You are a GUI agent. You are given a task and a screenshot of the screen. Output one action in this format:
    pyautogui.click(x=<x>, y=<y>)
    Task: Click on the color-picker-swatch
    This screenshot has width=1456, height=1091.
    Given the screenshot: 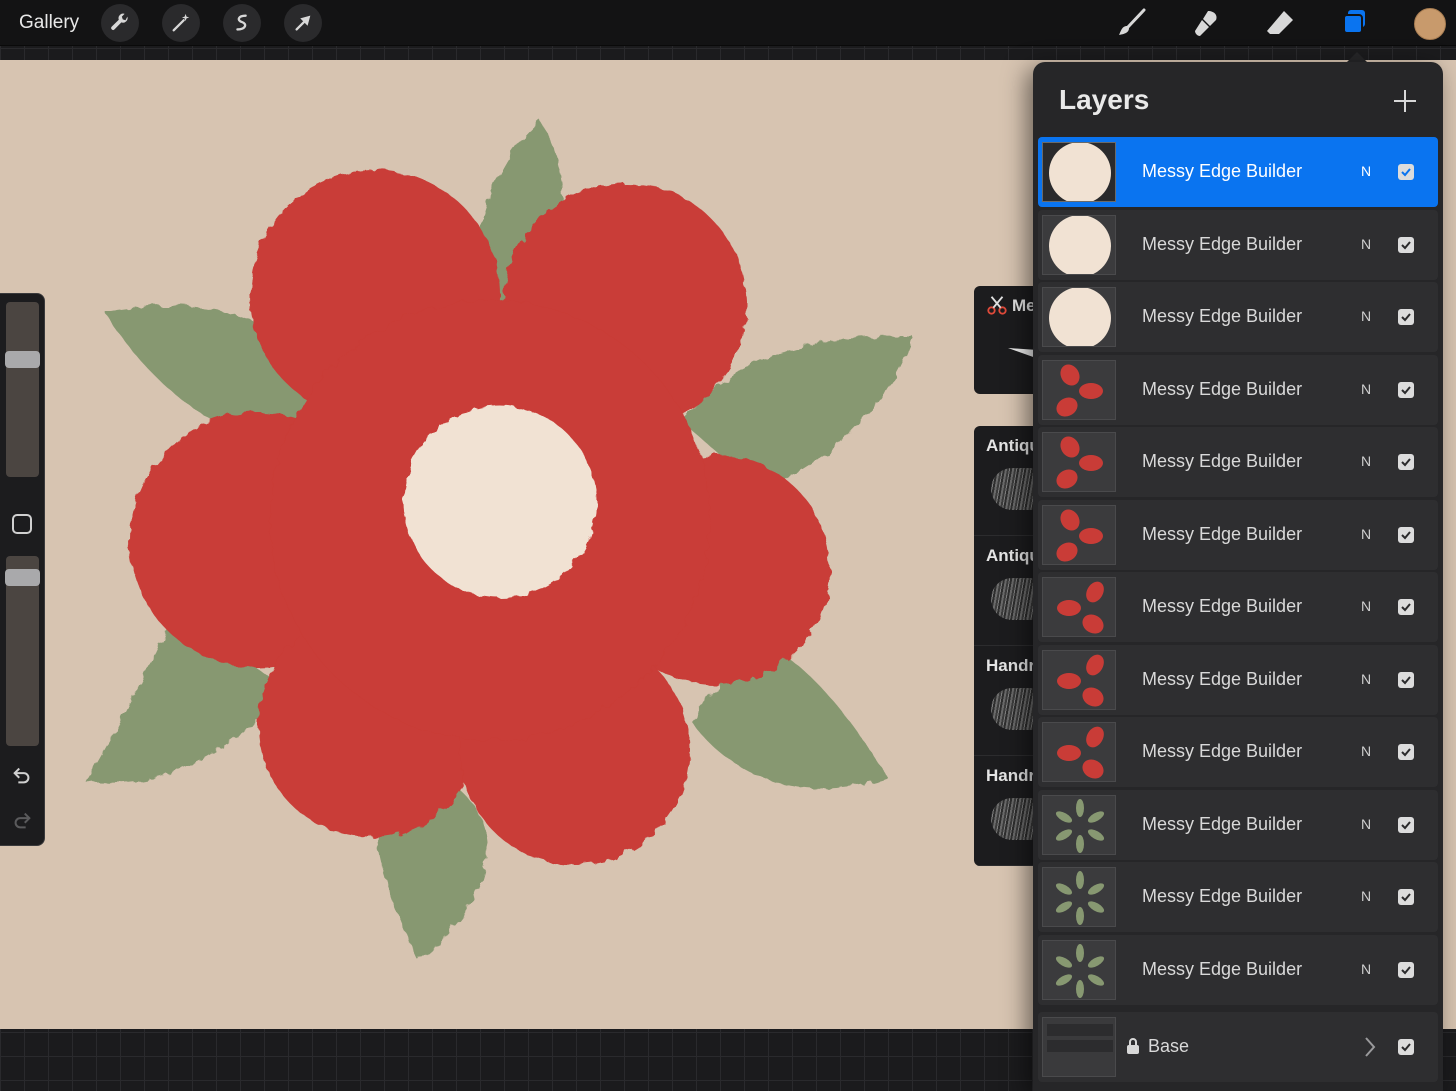 What is the action you would take?
    pyautogui.click(x=1430, y=24)
    